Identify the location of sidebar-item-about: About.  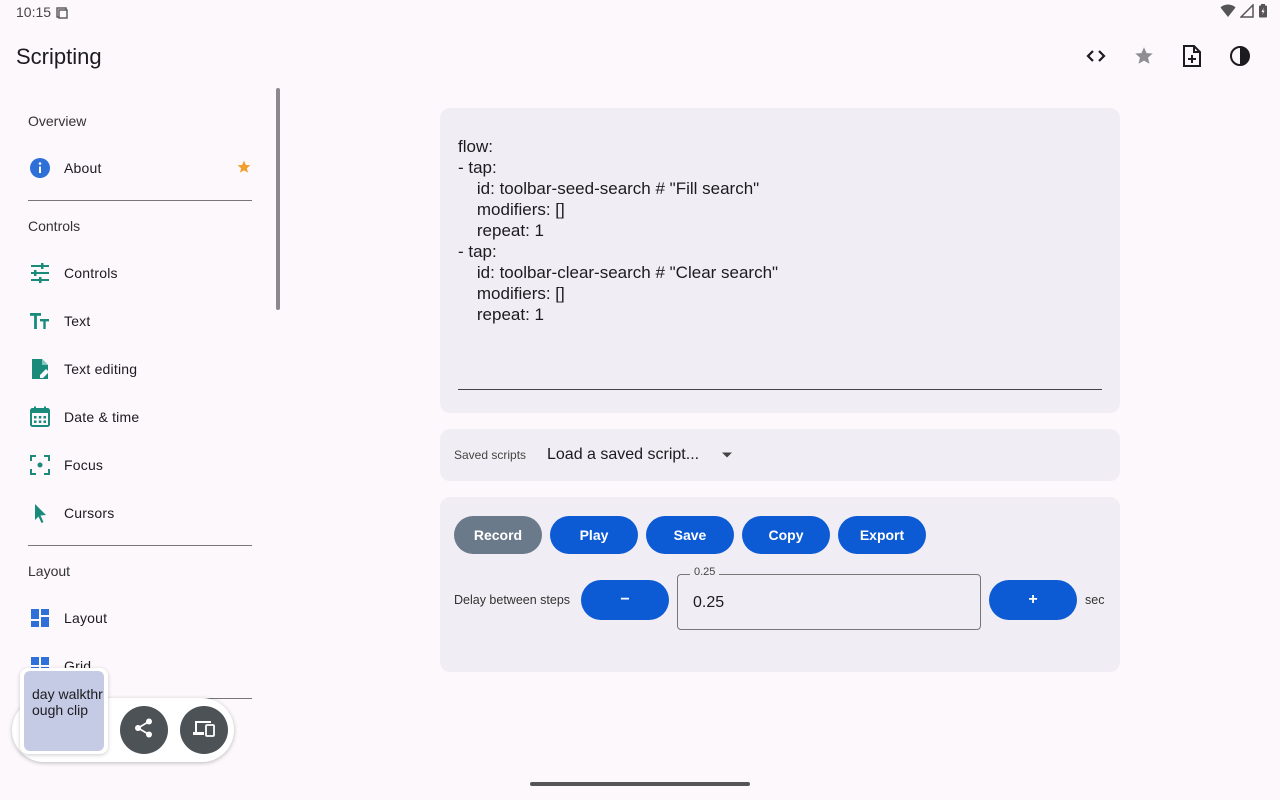
(140, 168).